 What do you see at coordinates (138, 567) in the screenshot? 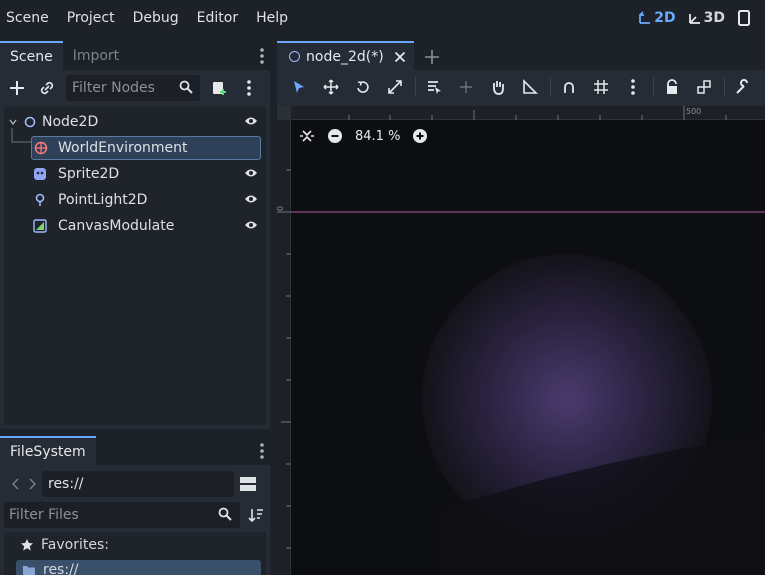
I see `fs-item-res-root: res://` at bounding box center [138, 567].